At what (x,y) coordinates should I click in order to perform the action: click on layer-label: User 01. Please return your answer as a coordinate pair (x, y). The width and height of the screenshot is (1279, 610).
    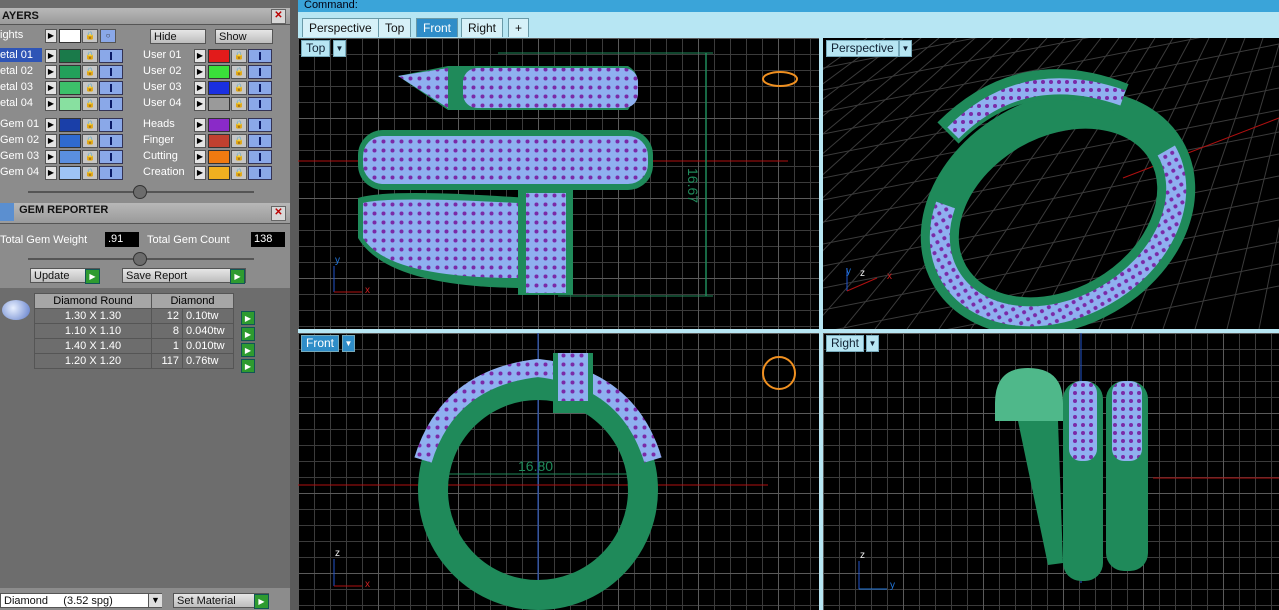
    Looking at the image, I should click on (162, 55).